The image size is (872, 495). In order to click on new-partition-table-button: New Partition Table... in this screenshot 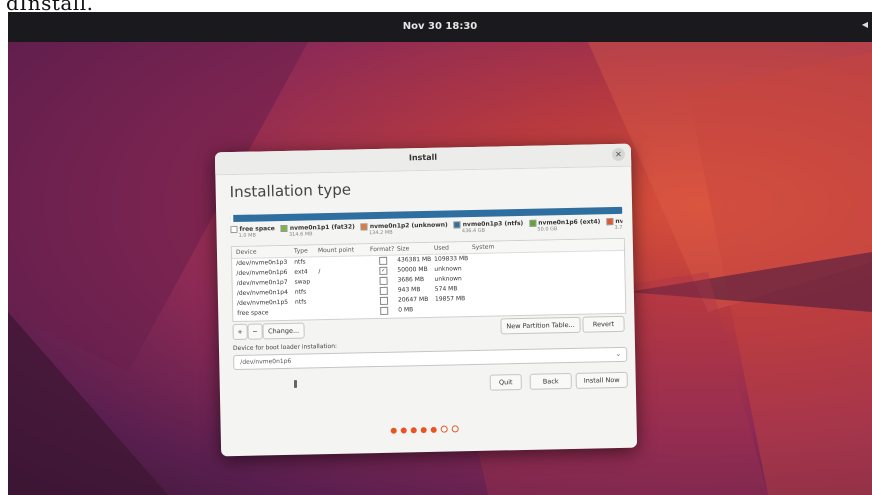, I will do `click(540, 325)`.